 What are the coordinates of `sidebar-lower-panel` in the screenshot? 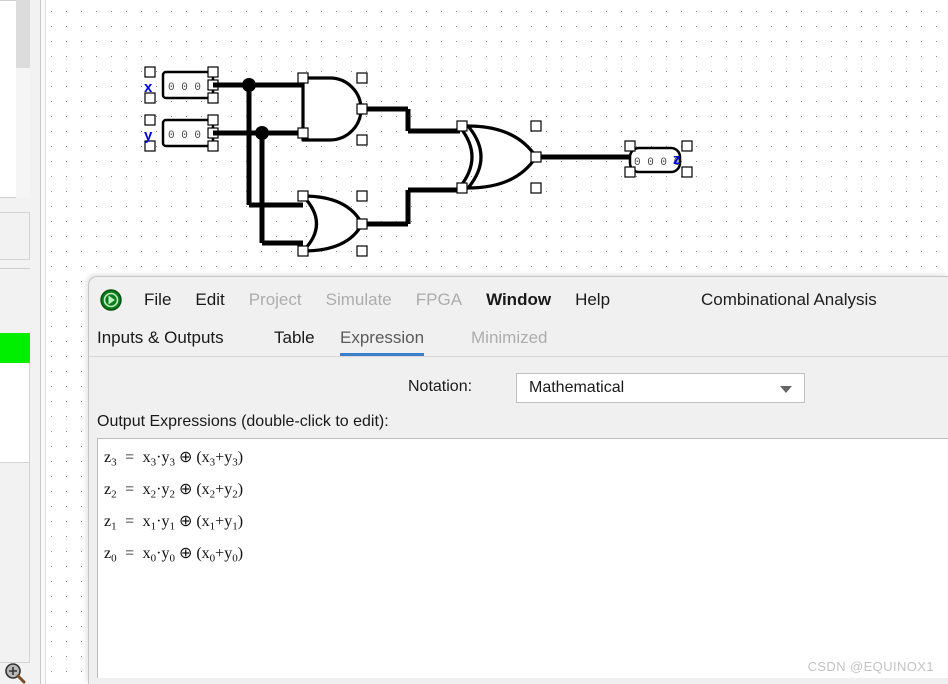 It's located at (15, 563).